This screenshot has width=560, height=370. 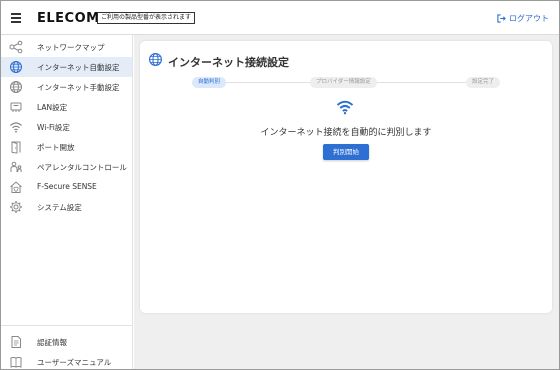 What do you see at coordinates (483, 82) in the screenshot?
I see `step-complete: 設定完了` at bounding box center [483, 82].